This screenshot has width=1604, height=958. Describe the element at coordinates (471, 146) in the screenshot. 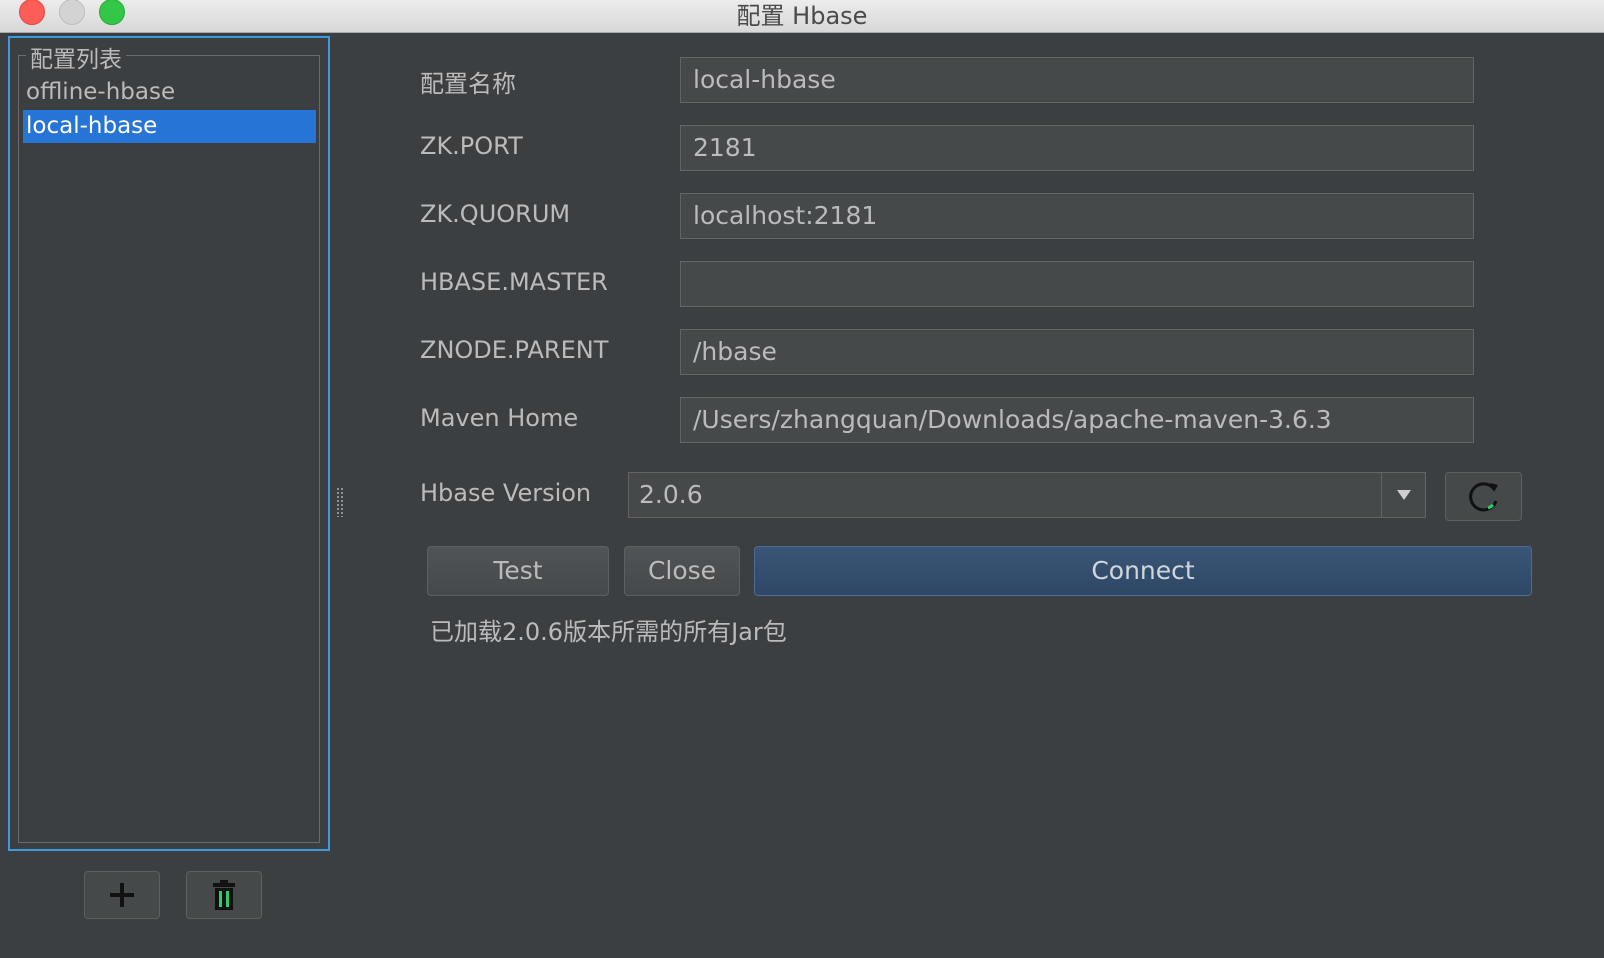

I see `zk-port-label: ZK.PORT` at that location.